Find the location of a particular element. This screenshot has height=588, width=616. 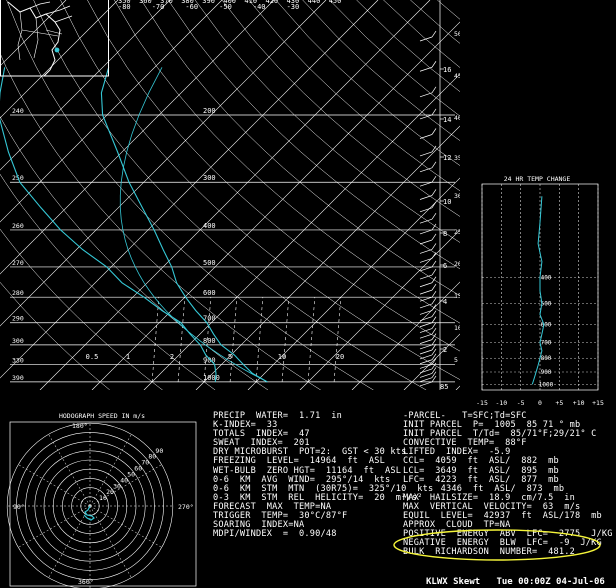

temp-change-level-label: 600 is located at coordinates (546, 325).